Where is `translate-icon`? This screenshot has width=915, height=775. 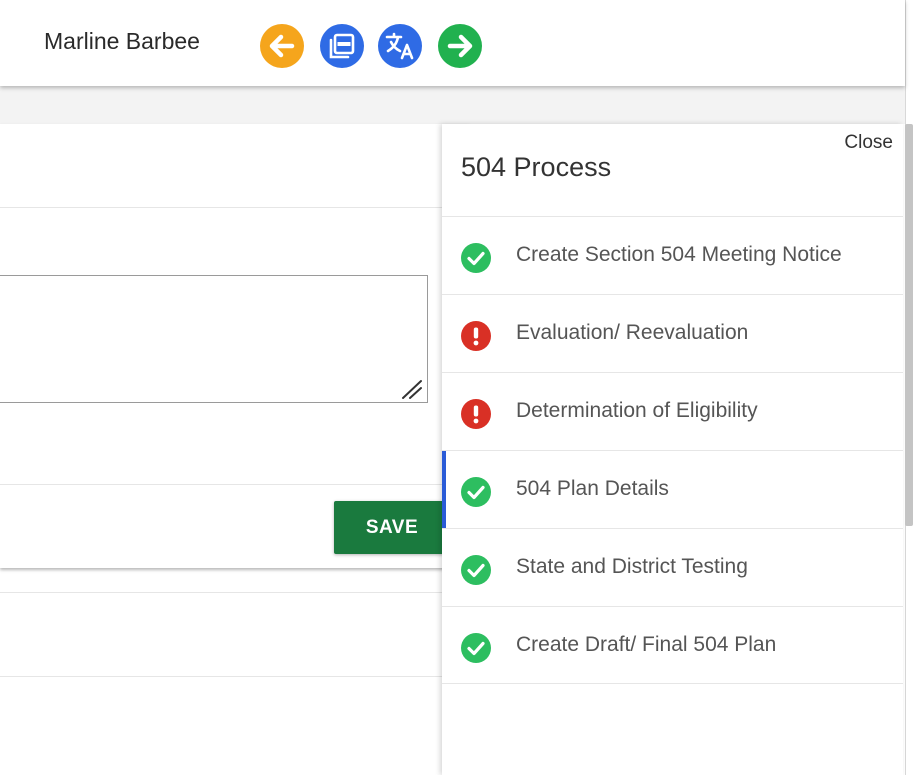
translate-icon is located at coordinates (400, 46).